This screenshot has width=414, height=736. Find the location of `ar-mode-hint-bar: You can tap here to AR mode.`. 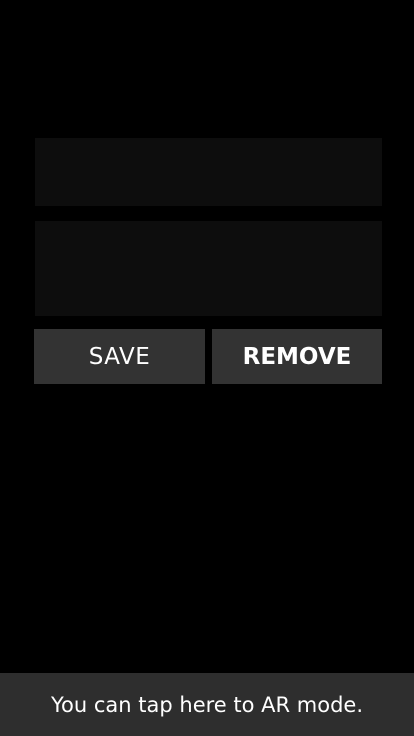

ar-mode-hint-bar: You can tap here to AR mode. is located at coordinates (207, 704).